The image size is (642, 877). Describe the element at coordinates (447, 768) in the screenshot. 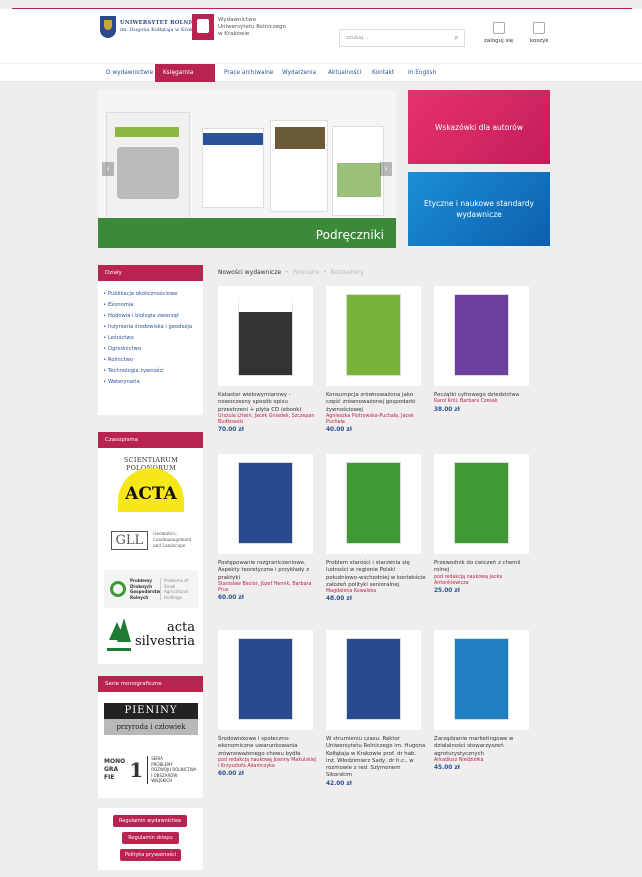

I see `product-price: 45.00 zł` at that location.